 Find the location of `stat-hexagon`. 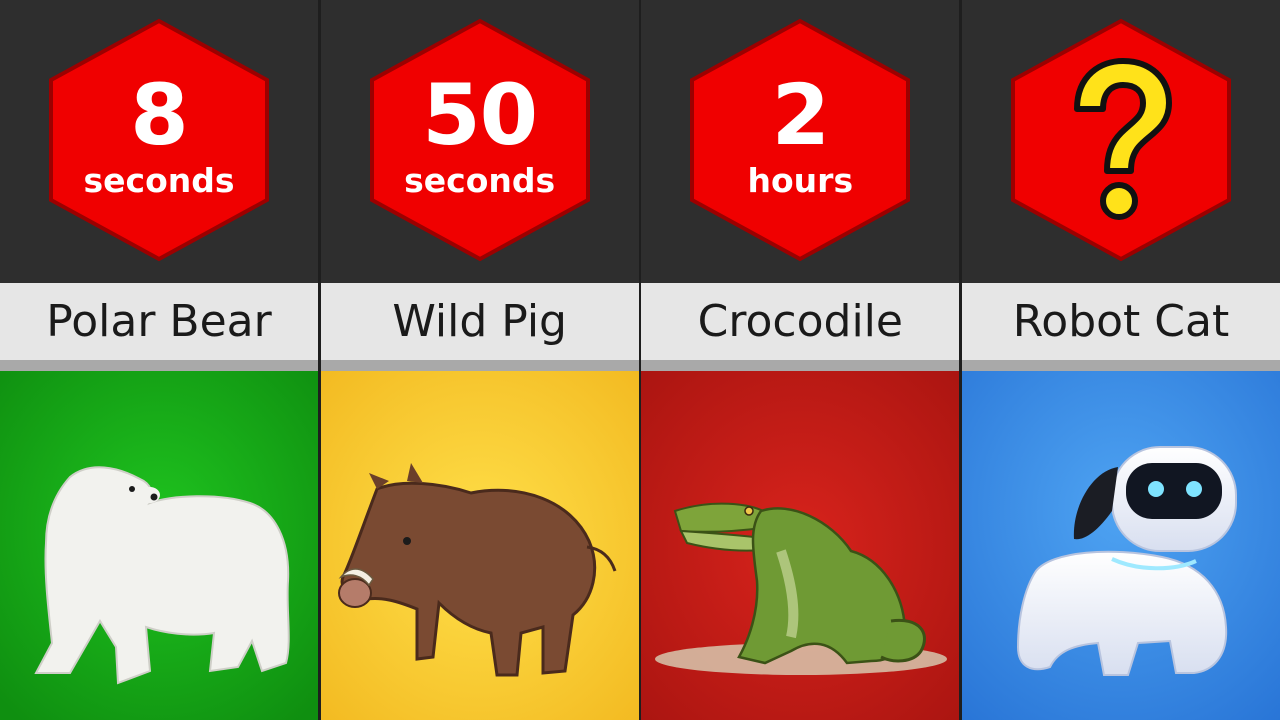

stat-hexagon is located at coordinates (1121, 140).